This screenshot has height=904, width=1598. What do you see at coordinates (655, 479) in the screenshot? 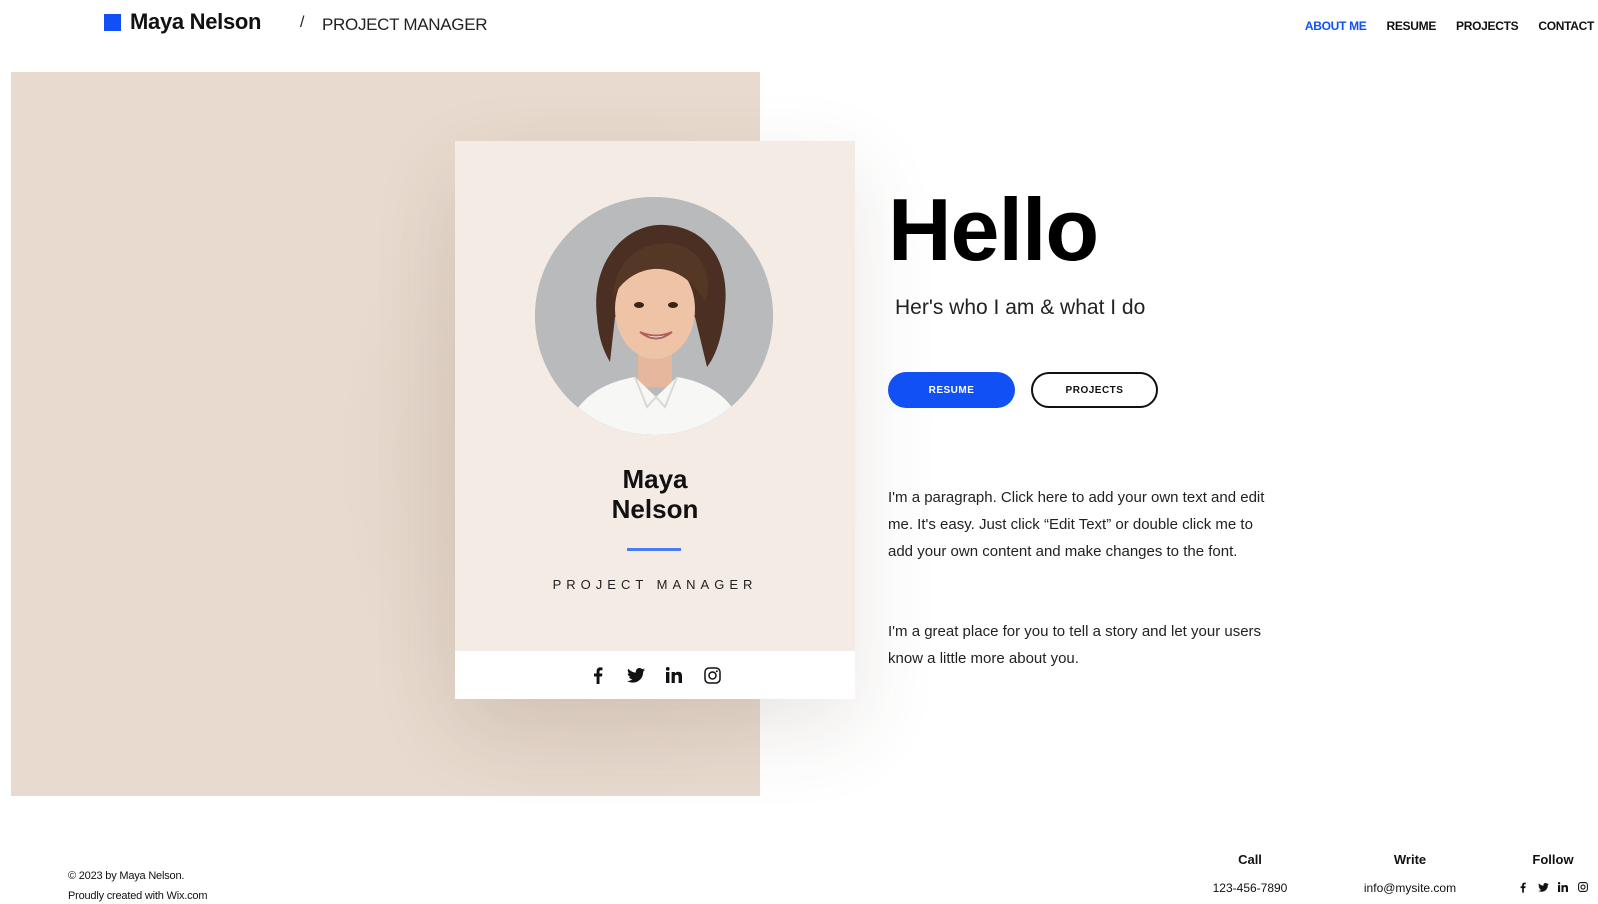
I see `card-first-name: Maya` at bounding box center [655, 479].